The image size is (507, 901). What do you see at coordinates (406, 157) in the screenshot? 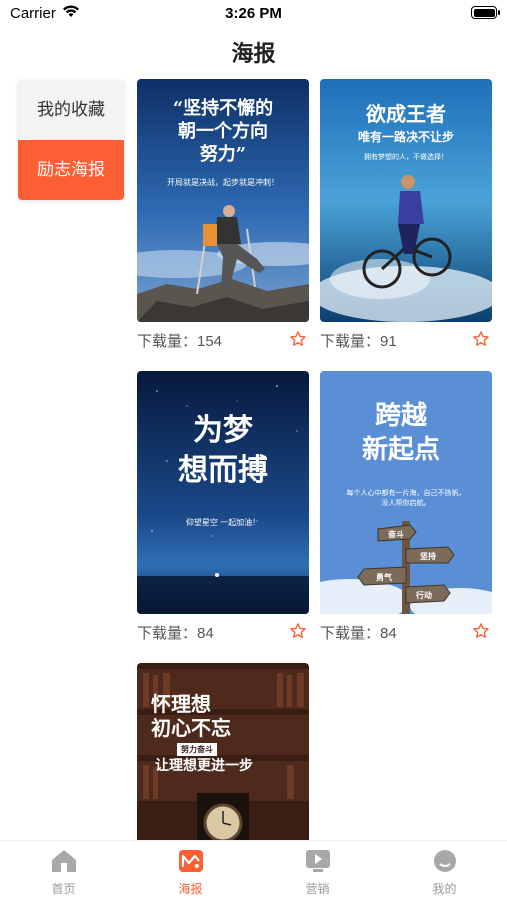
I see `poster-subtitle: 拥有梦想的人，不做选择！` at bounding box center [406, 157].